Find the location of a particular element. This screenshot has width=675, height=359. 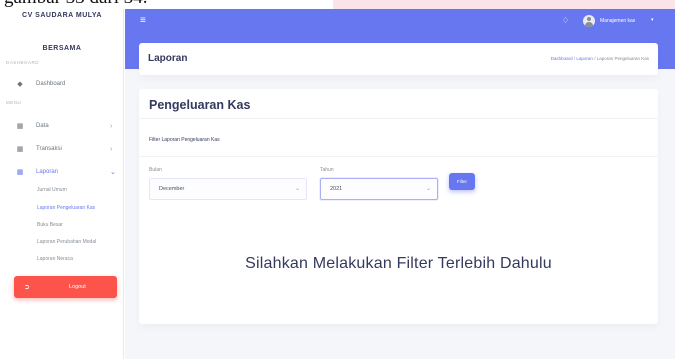

brand-name: CV SAUDARA MULYA is located at coordinates (62, 15).